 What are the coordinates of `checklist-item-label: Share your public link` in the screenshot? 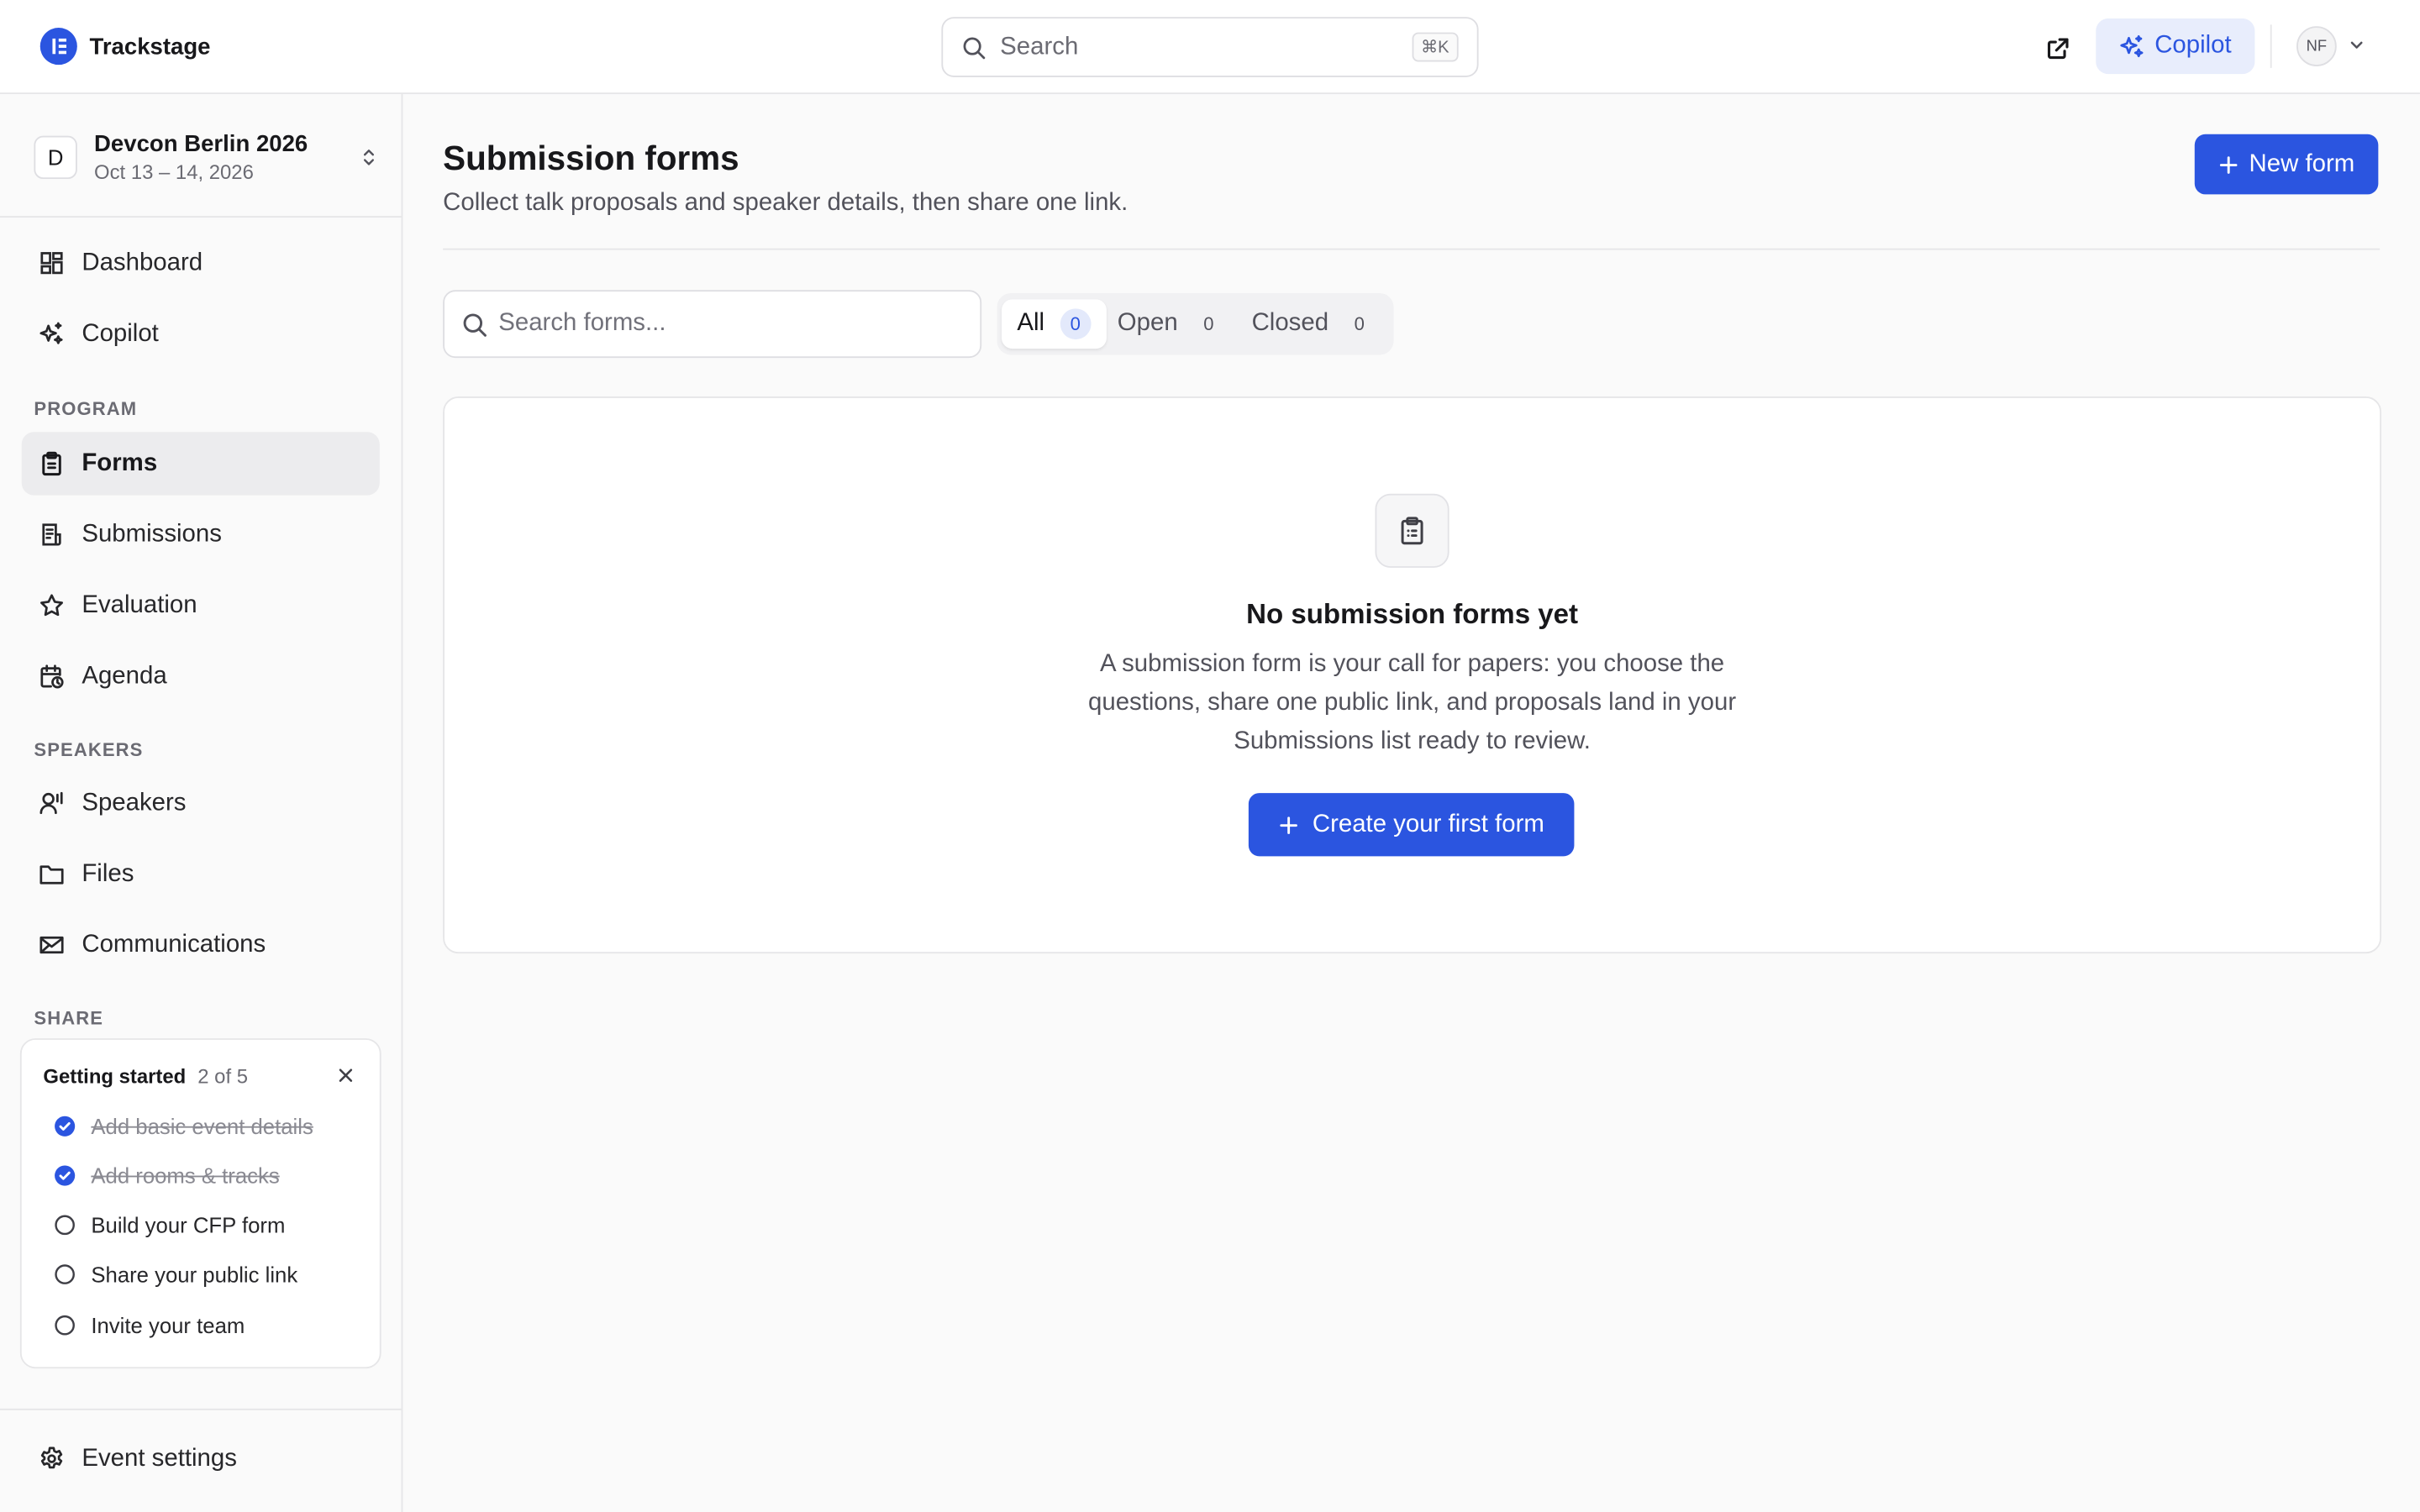 It's located at (195, 1274).